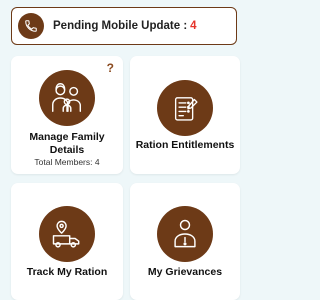  What do you see at coordinates (110, 68) in the screenshot?
I see `help-icon: ?` at bounding box center [110, 68].